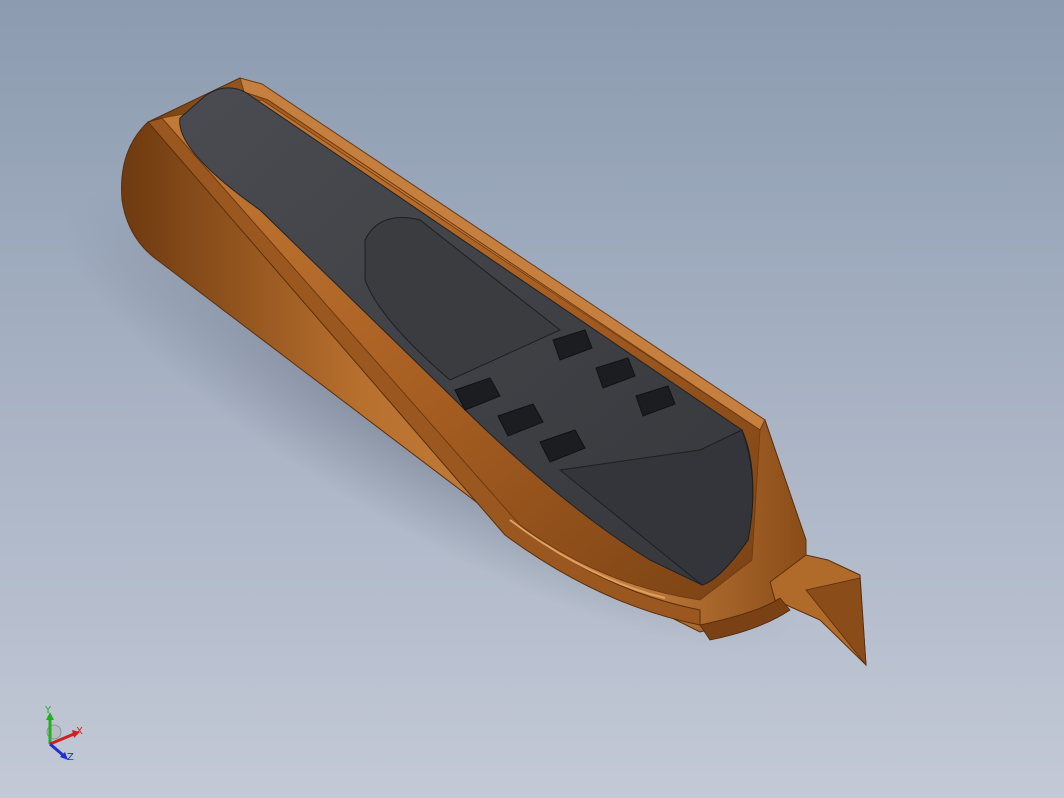 Image resolution: width=1064 pixels, height=798 pixels. Describe the element at coordinates (65, 734) in the screenshot. I see `orientation-triad: Y X Z` at that location.